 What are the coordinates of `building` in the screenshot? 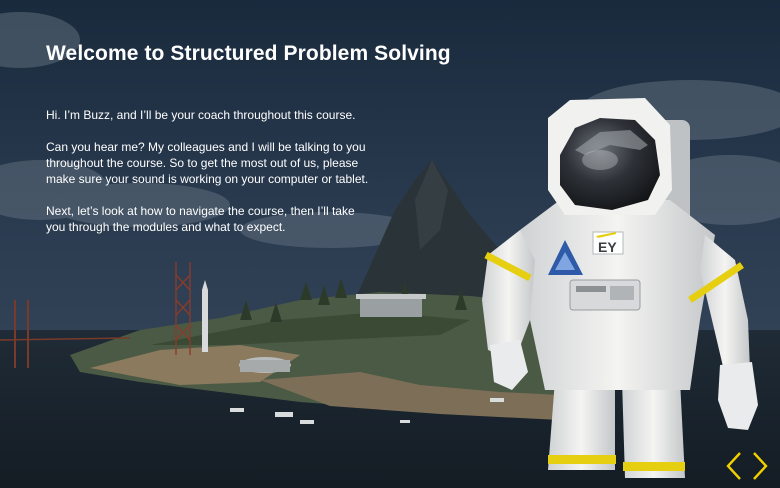 It's located at (391, 307).